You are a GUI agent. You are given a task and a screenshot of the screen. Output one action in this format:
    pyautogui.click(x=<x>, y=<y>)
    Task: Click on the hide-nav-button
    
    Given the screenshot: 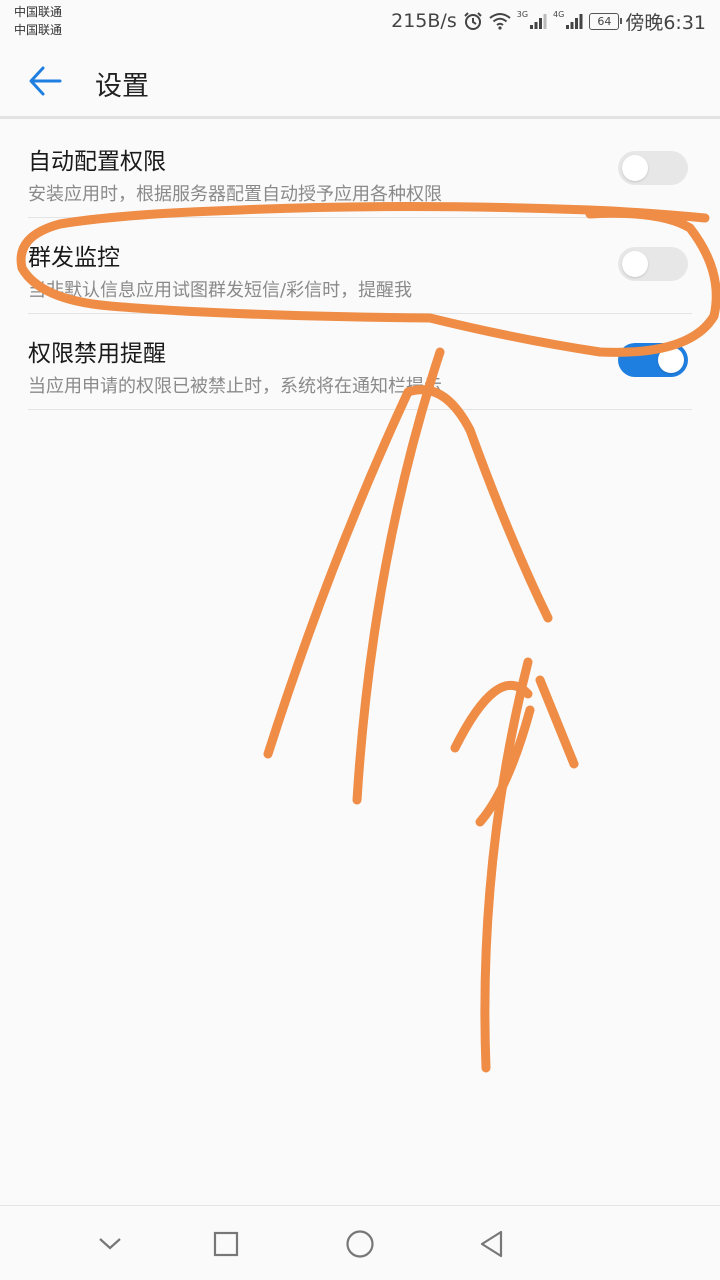 What is the action you would take?
    pyautogui.click(x=110, y=1244)
    